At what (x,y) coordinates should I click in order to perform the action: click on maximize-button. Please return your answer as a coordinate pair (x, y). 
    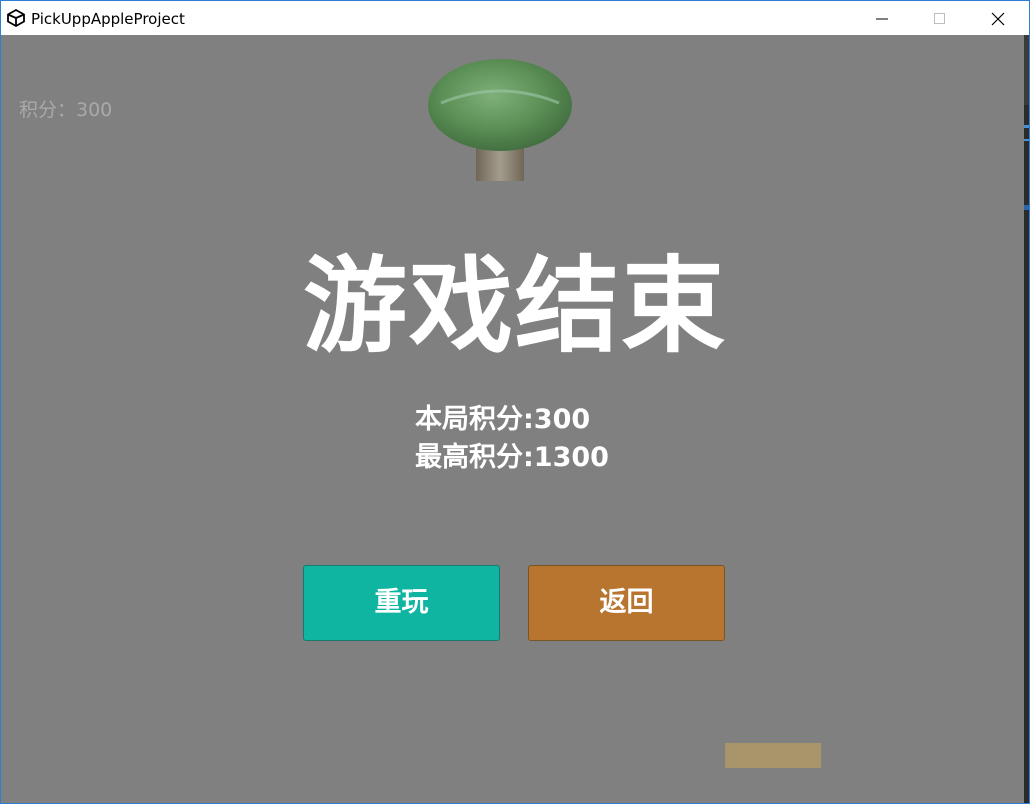
    Looking at the image, I should click on (940, 18).